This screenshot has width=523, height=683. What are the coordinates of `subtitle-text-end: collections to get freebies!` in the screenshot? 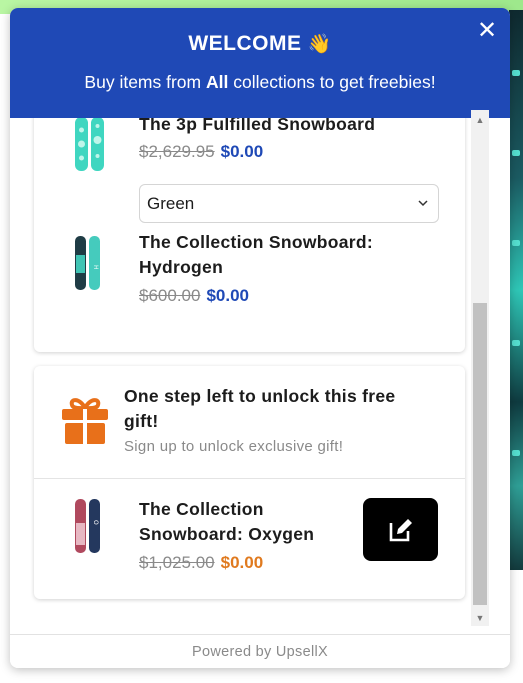 It's located at (332, 82).